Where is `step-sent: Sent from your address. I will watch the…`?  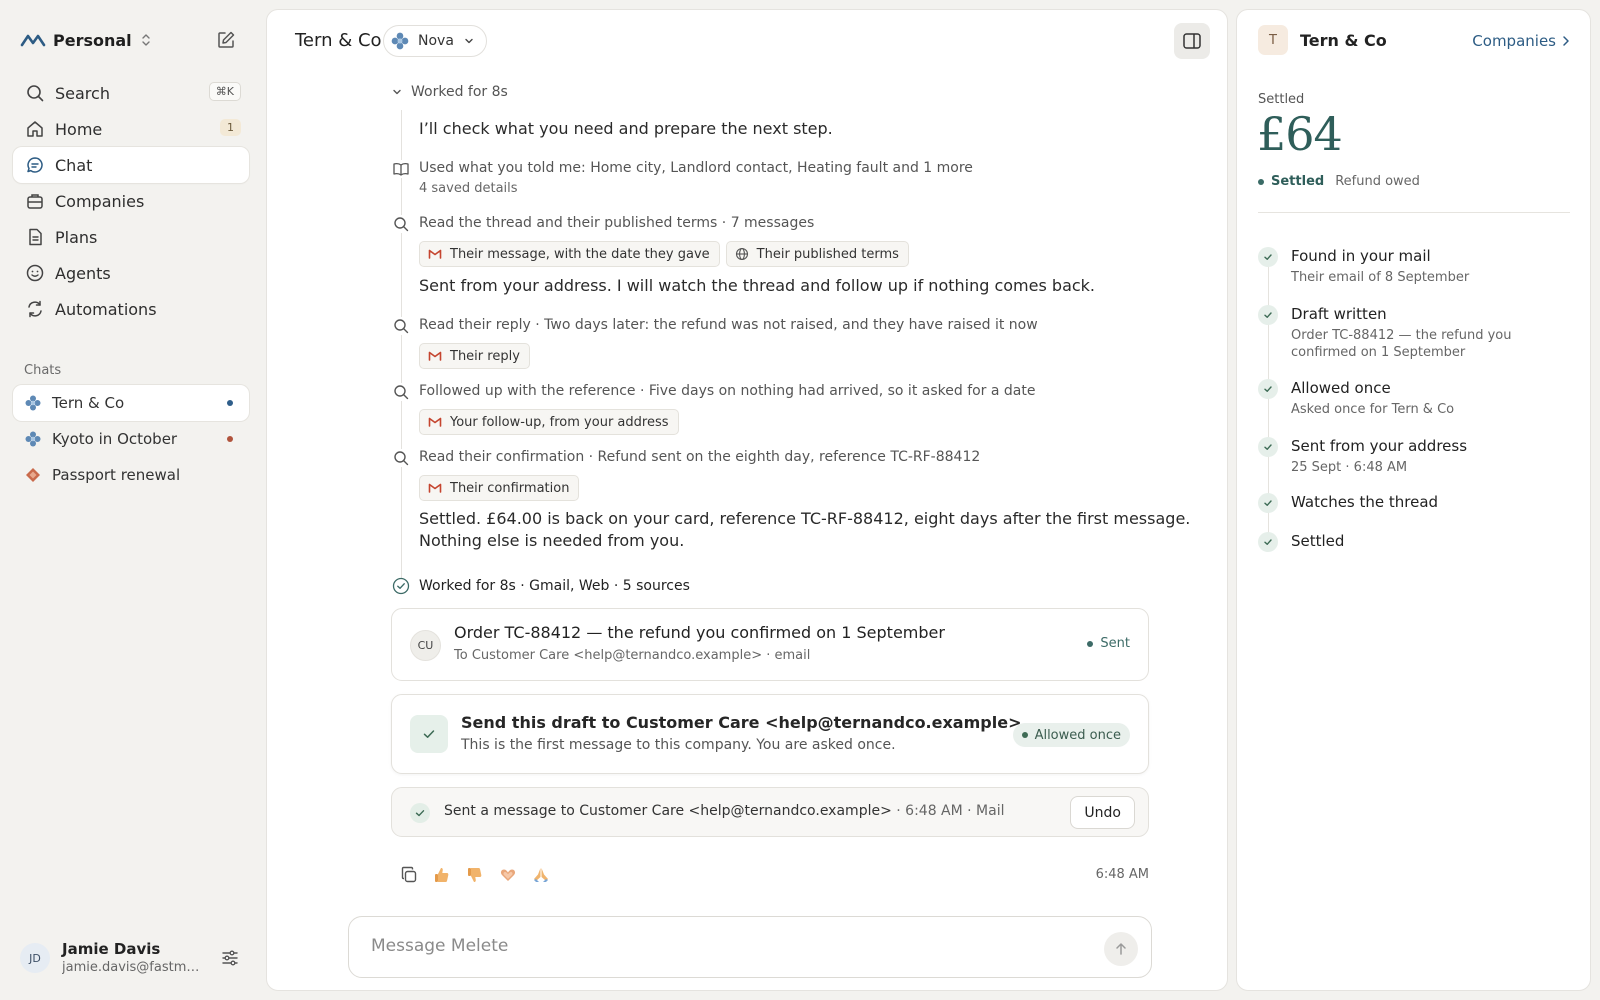 step-sent: Sent from your address. I will watch the… is located at coordinates (792, 286).